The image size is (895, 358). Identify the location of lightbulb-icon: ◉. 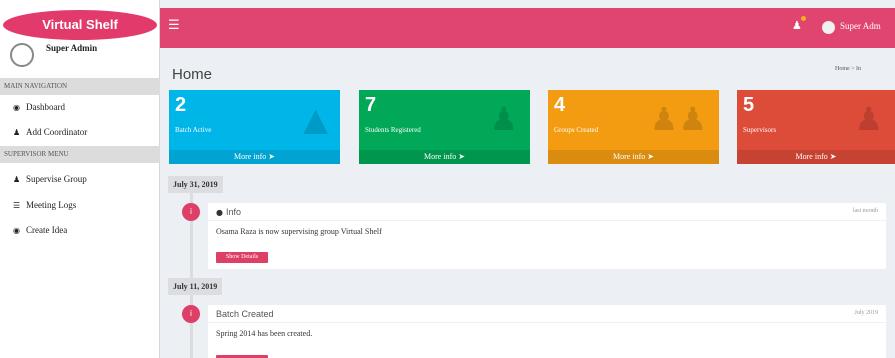
(16, 230).